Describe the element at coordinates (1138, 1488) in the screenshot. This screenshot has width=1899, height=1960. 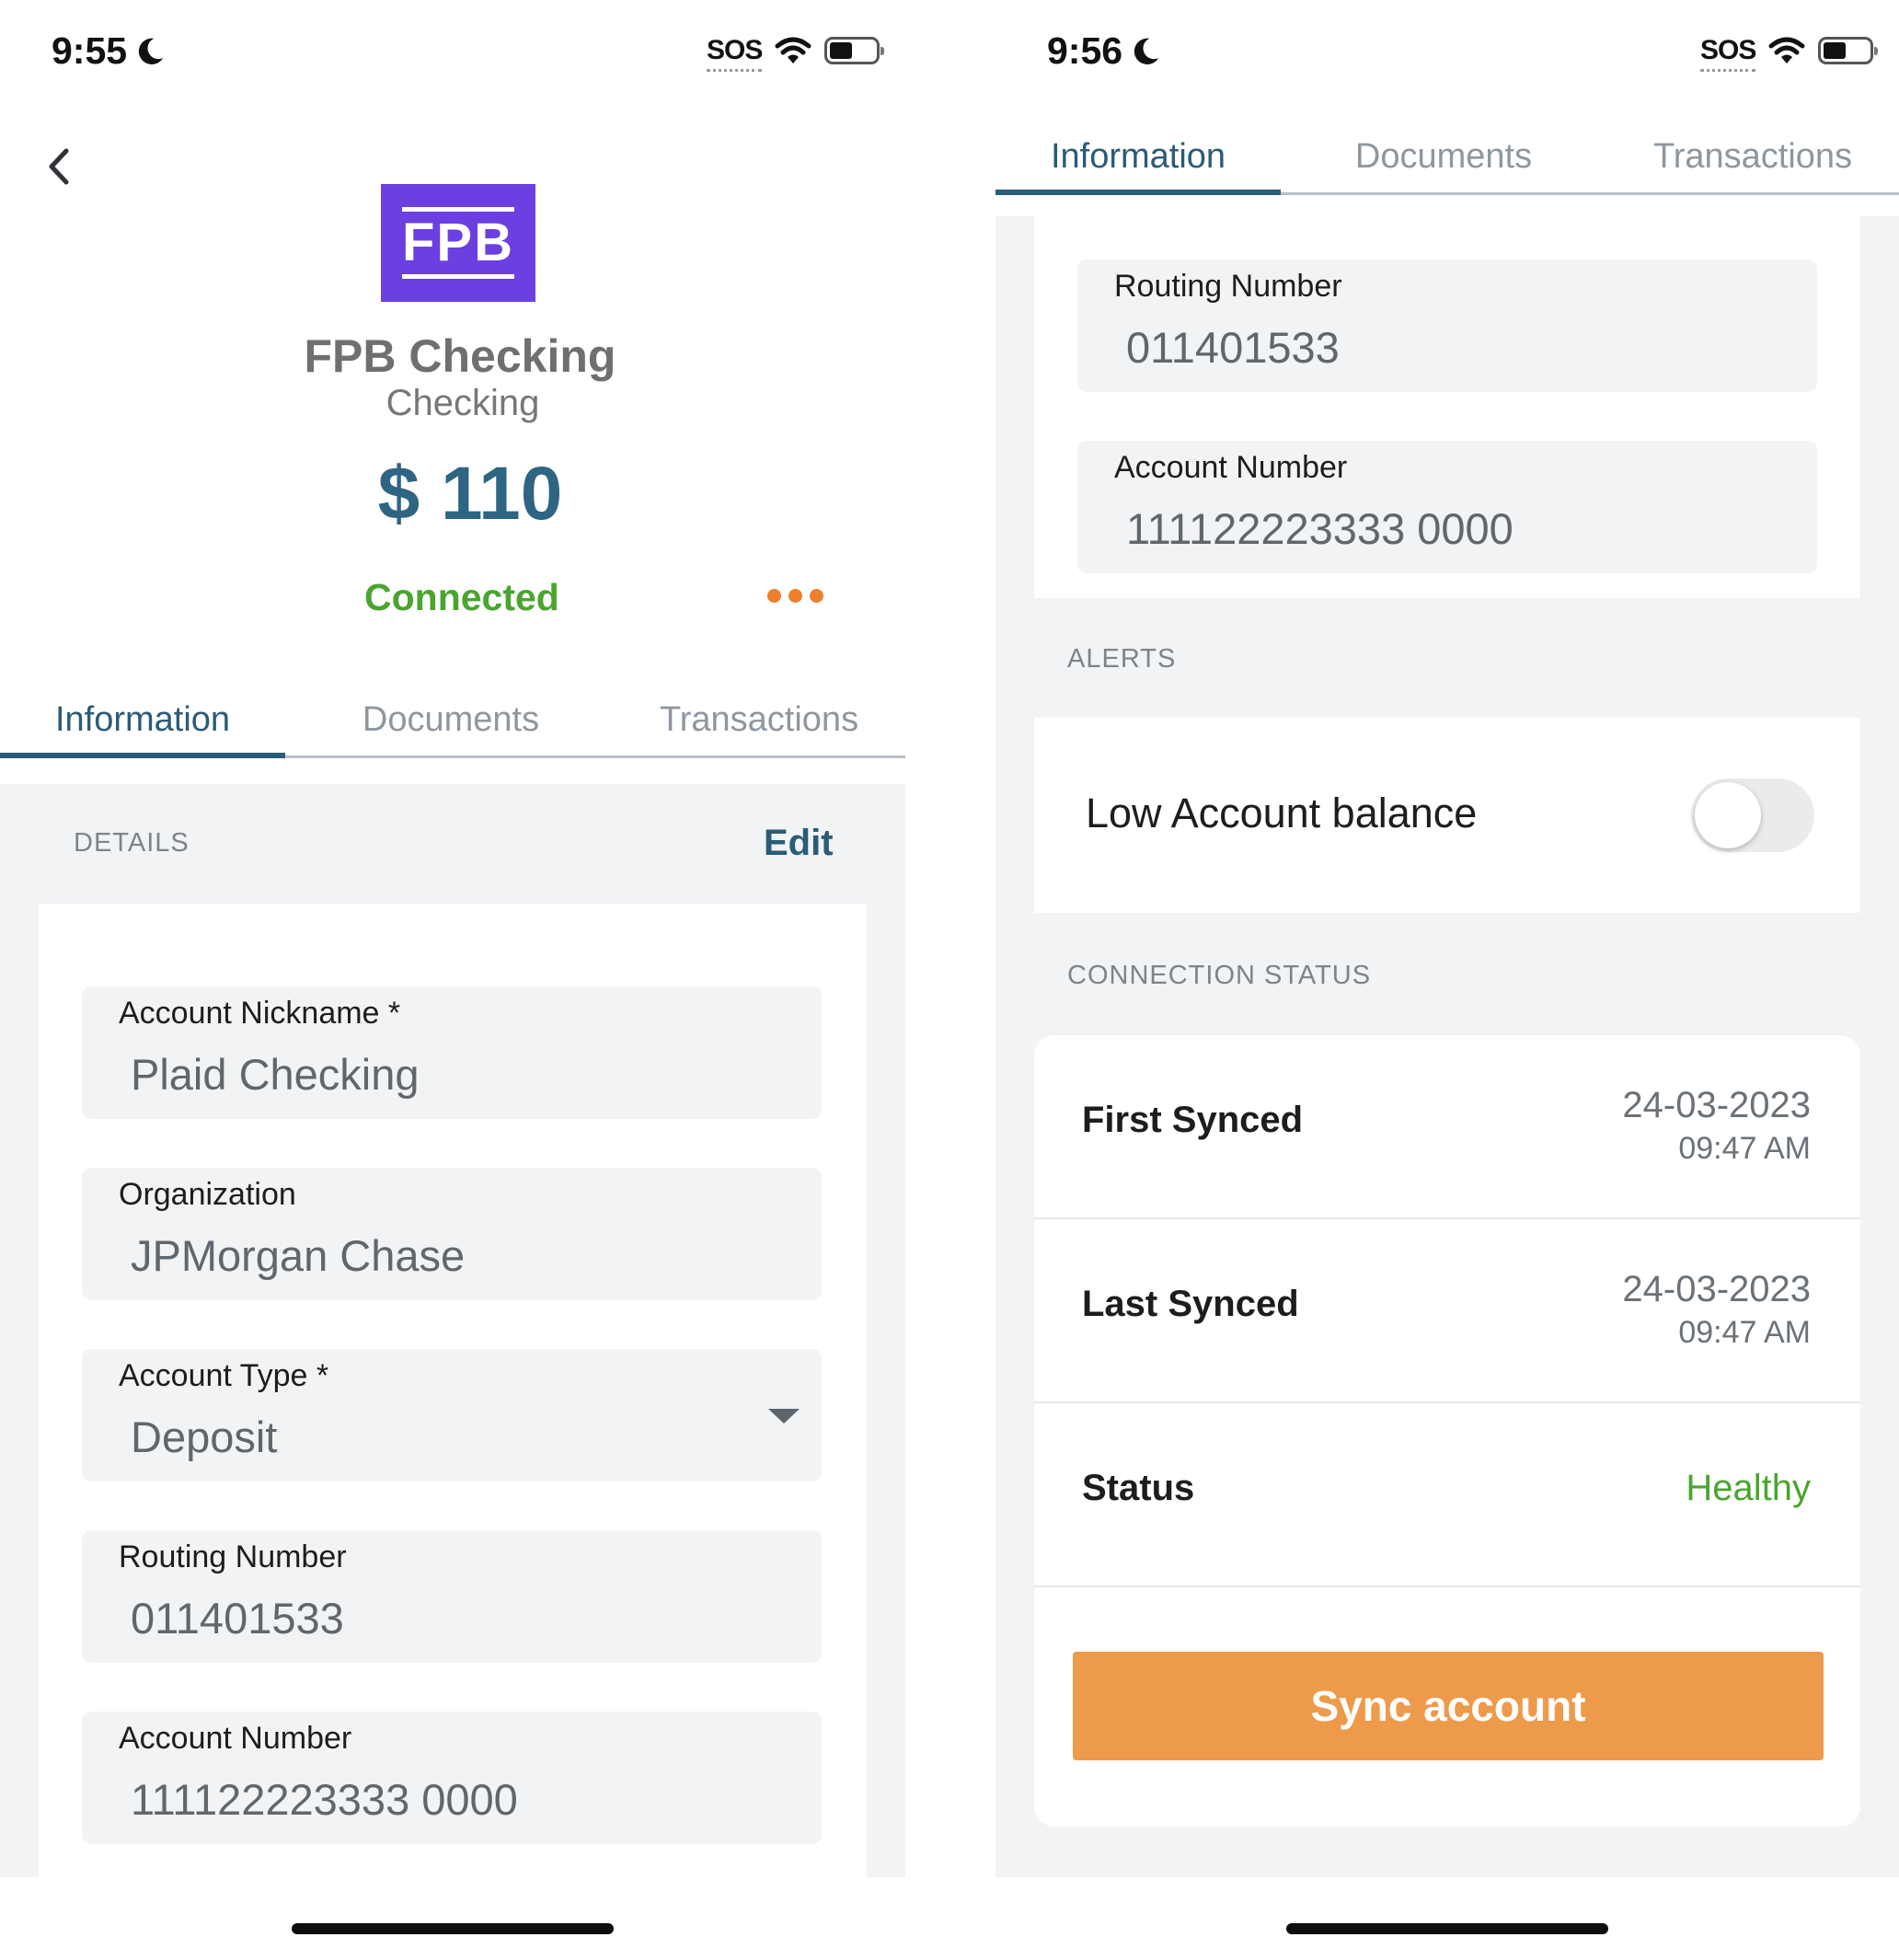
I see `row-label: Status` at that location.